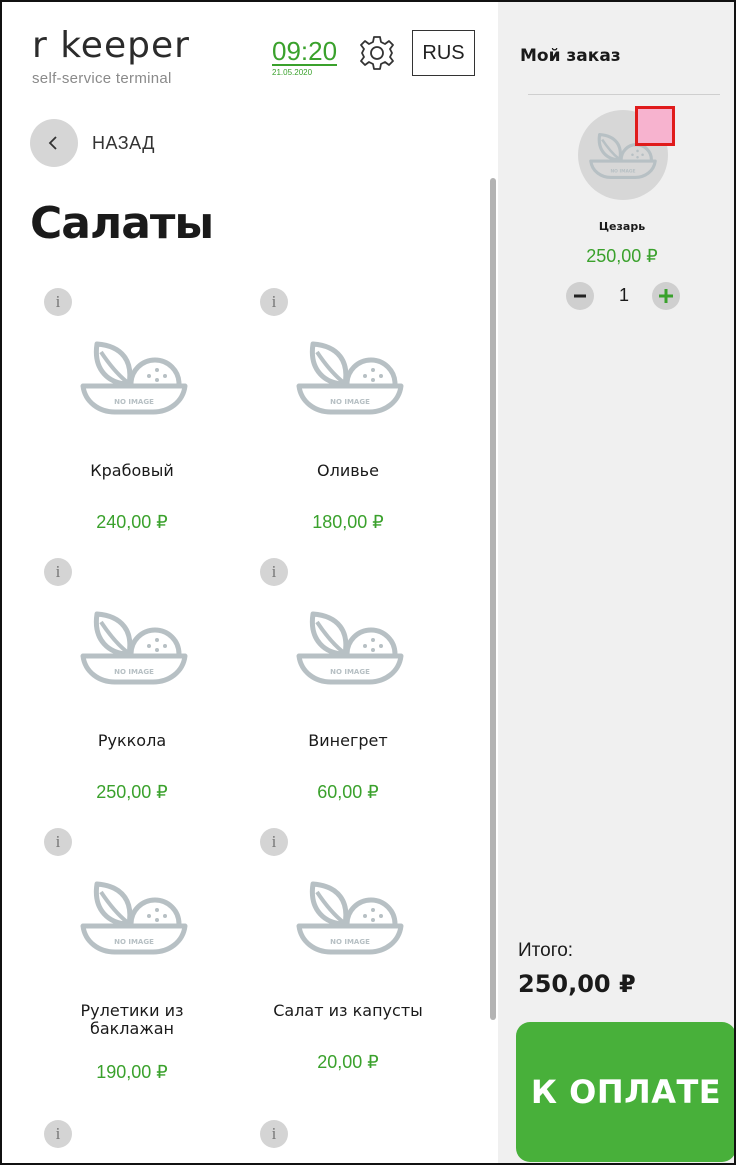 The width and height of the screenshot is (736, 1165). What do you see at coordinates (122, 223) in the screenshot?
I see `category-title: Салаты` at bounding box center [122, 223].